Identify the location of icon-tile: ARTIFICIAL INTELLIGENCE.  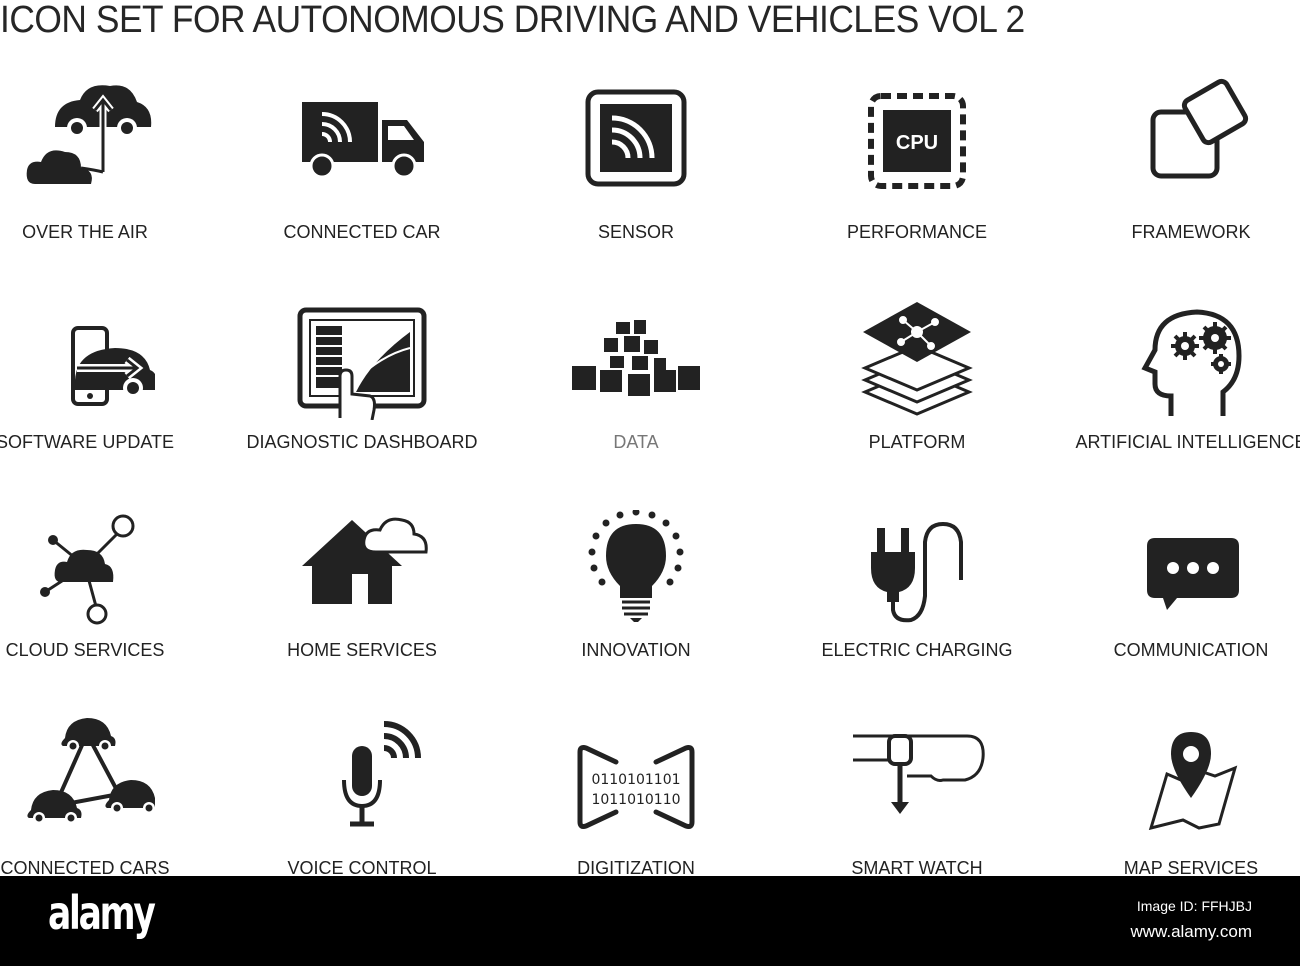
(1180, 395).